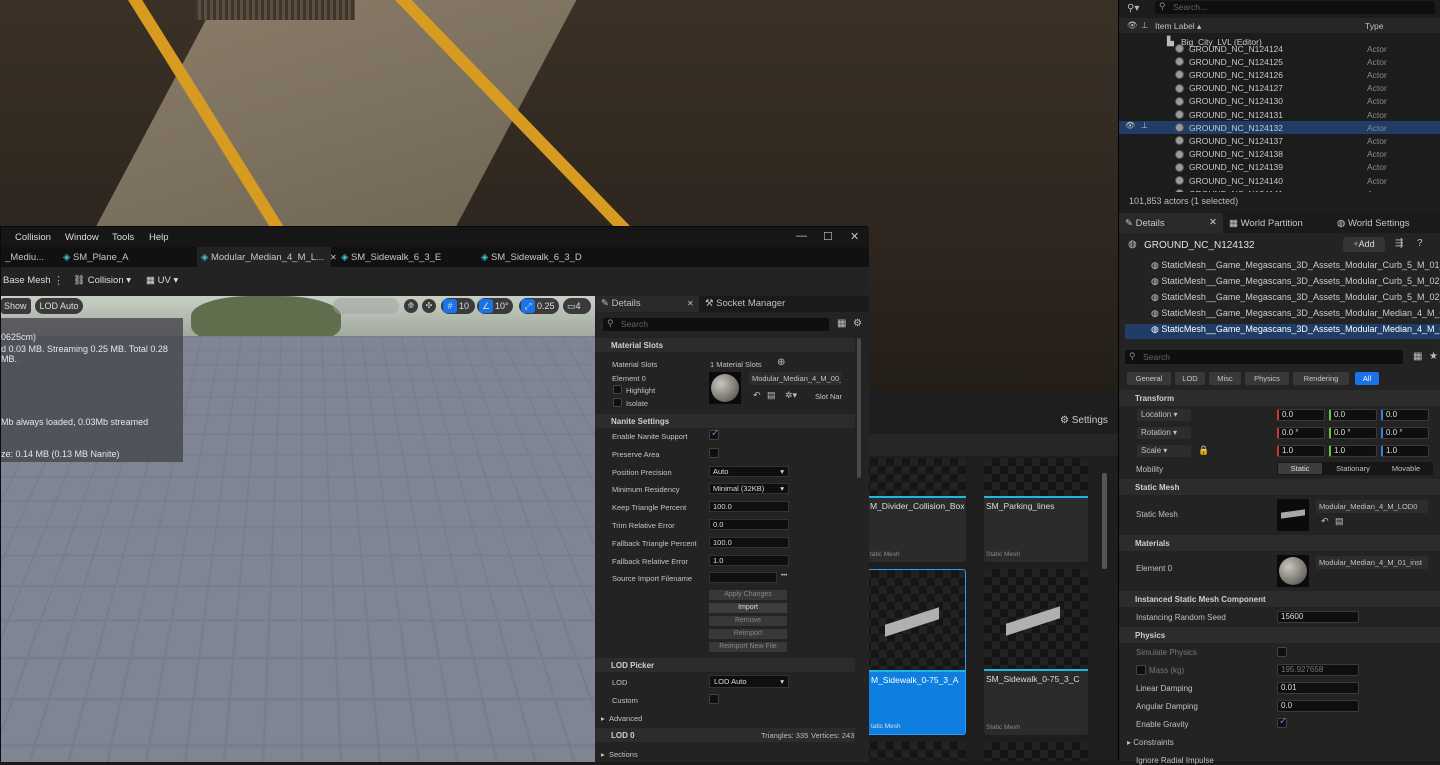 The image size is (1440, 765). I want to click on actor-name: GROUND_NC_N124132, so click(1199, 245).